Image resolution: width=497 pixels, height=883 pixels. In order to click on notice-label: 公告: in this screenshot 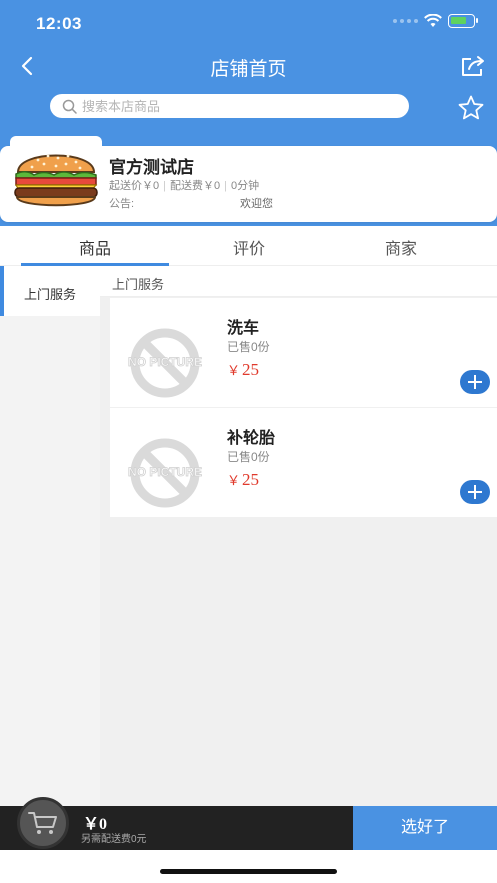, I will do `click(122, 204)`.